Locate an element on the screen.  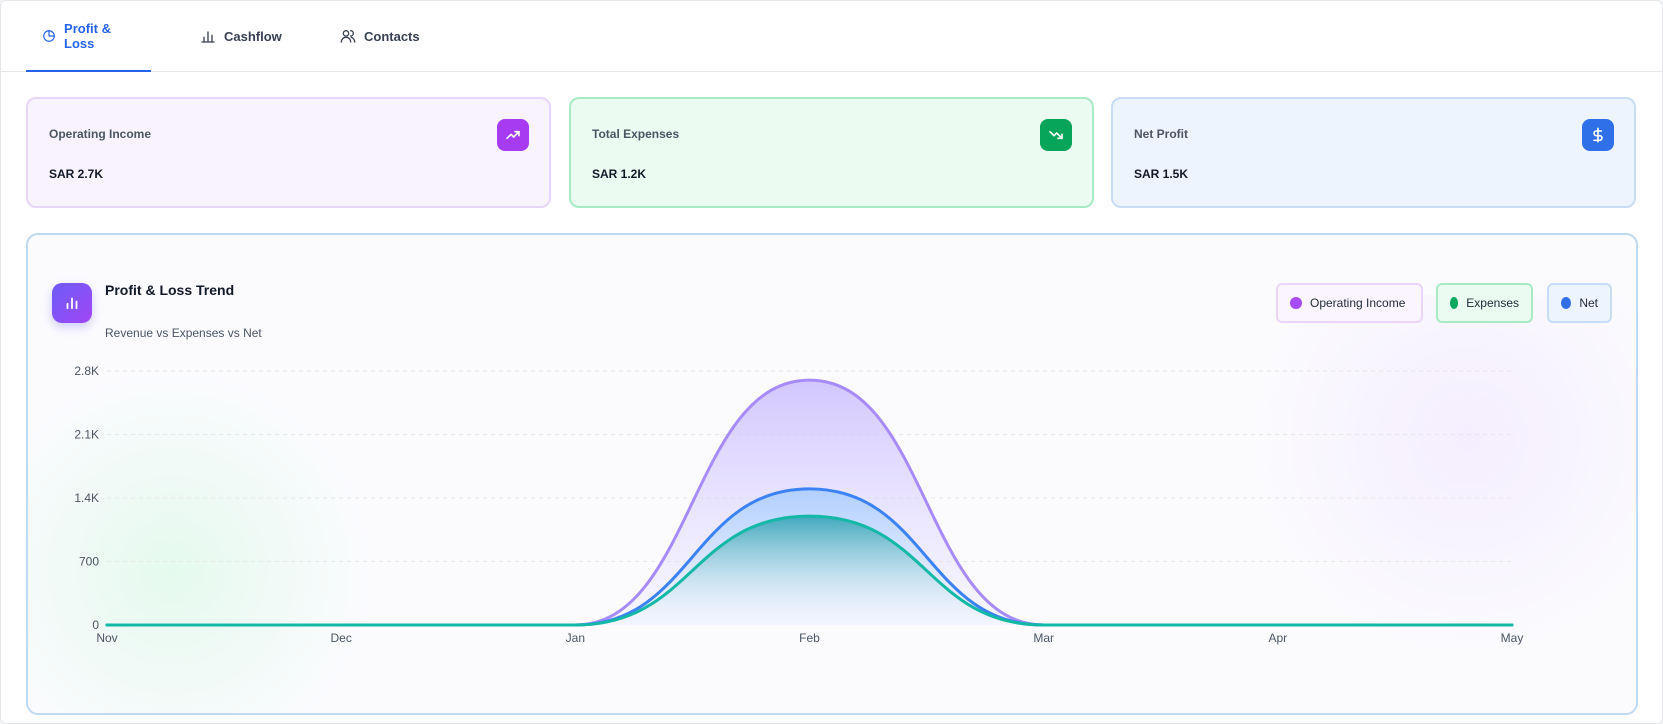
tab-label: Contacts is located at coordinates (392, 36).